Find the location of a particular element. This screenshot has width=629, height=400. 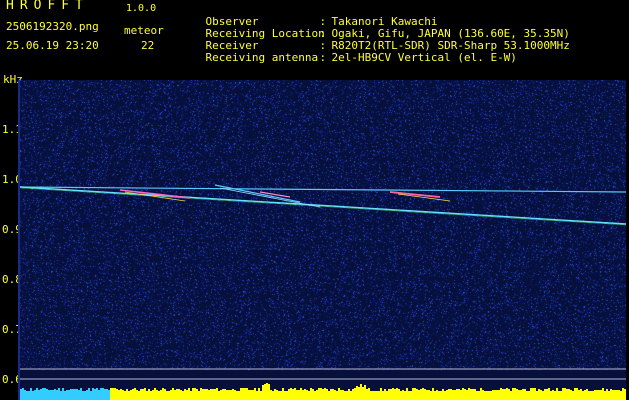

carrier-trace-lower-edge is located at coordinates (323, 206).